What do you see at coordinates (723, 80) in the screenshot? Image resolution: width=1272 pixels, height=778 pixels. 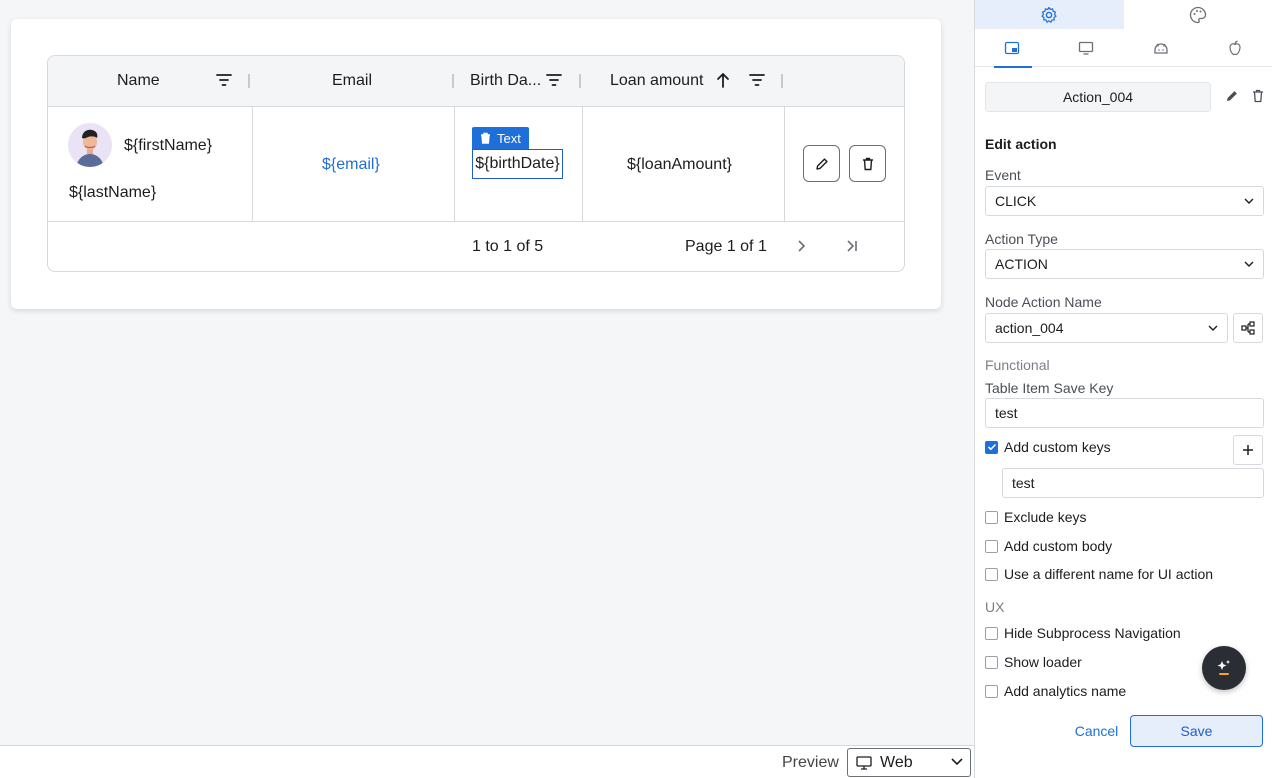 I see `sort-ascending-icon` at bounding box center [723, 80].